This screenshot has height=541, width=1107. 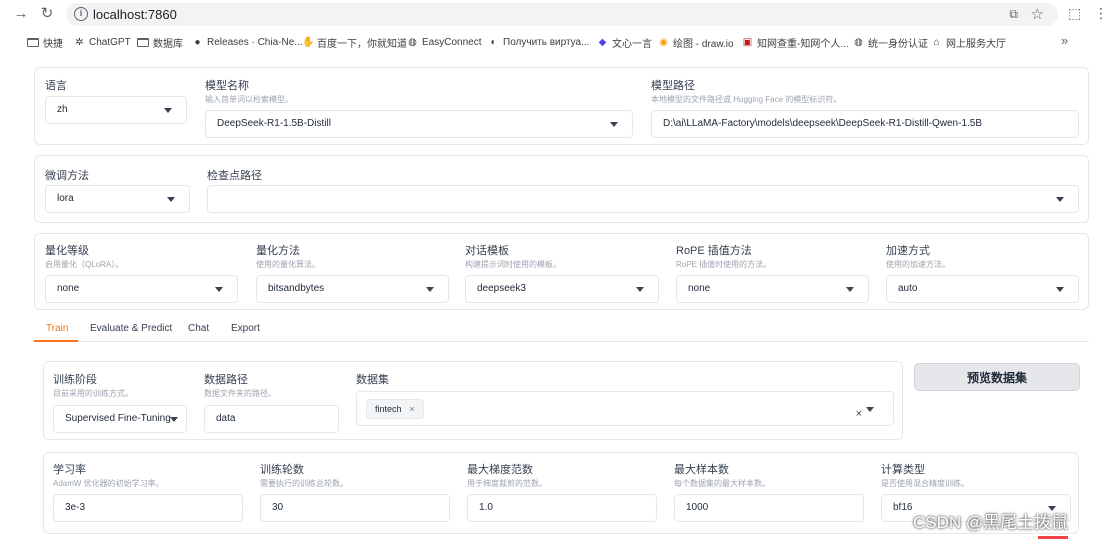 I want to click on preview-dataset-button: 预览数据集, so click(x=997, y=377).